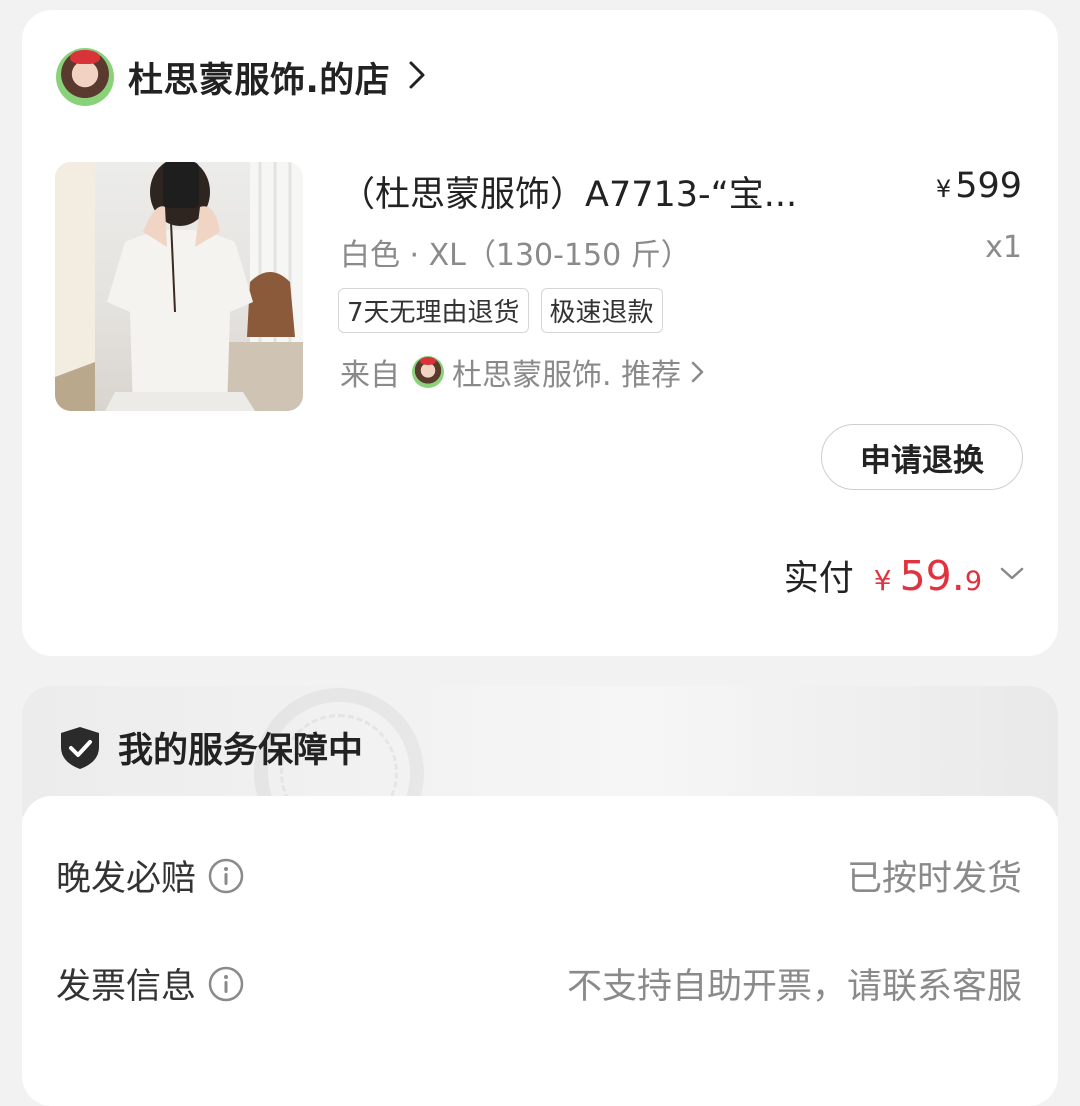 This screenshot has height=1106, width=1080. Describe the element at coordinates (428, 372) in the screenshot. I see `source-avatar` at that location.